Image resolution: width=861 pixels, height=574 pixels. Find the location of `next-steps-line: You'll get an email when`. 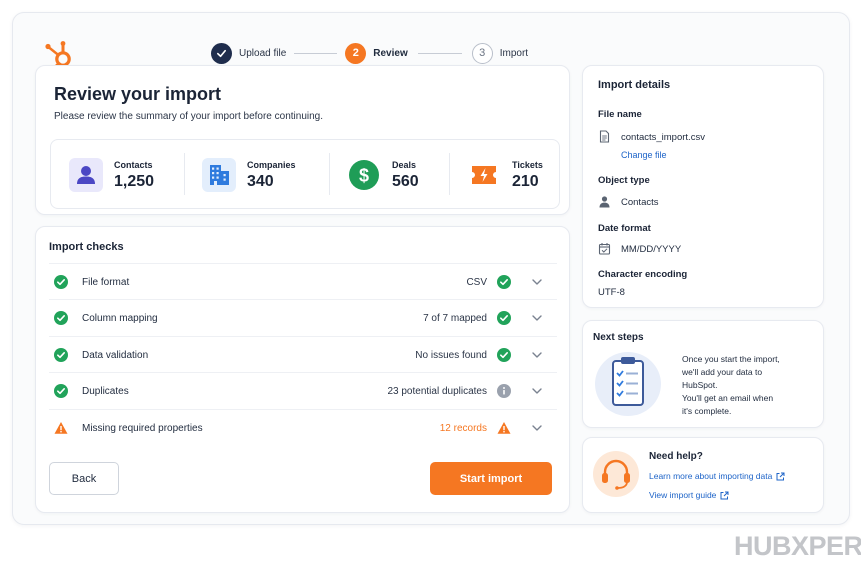

next-steps-line: You'll get an email when is located at coordinates (728, 398).